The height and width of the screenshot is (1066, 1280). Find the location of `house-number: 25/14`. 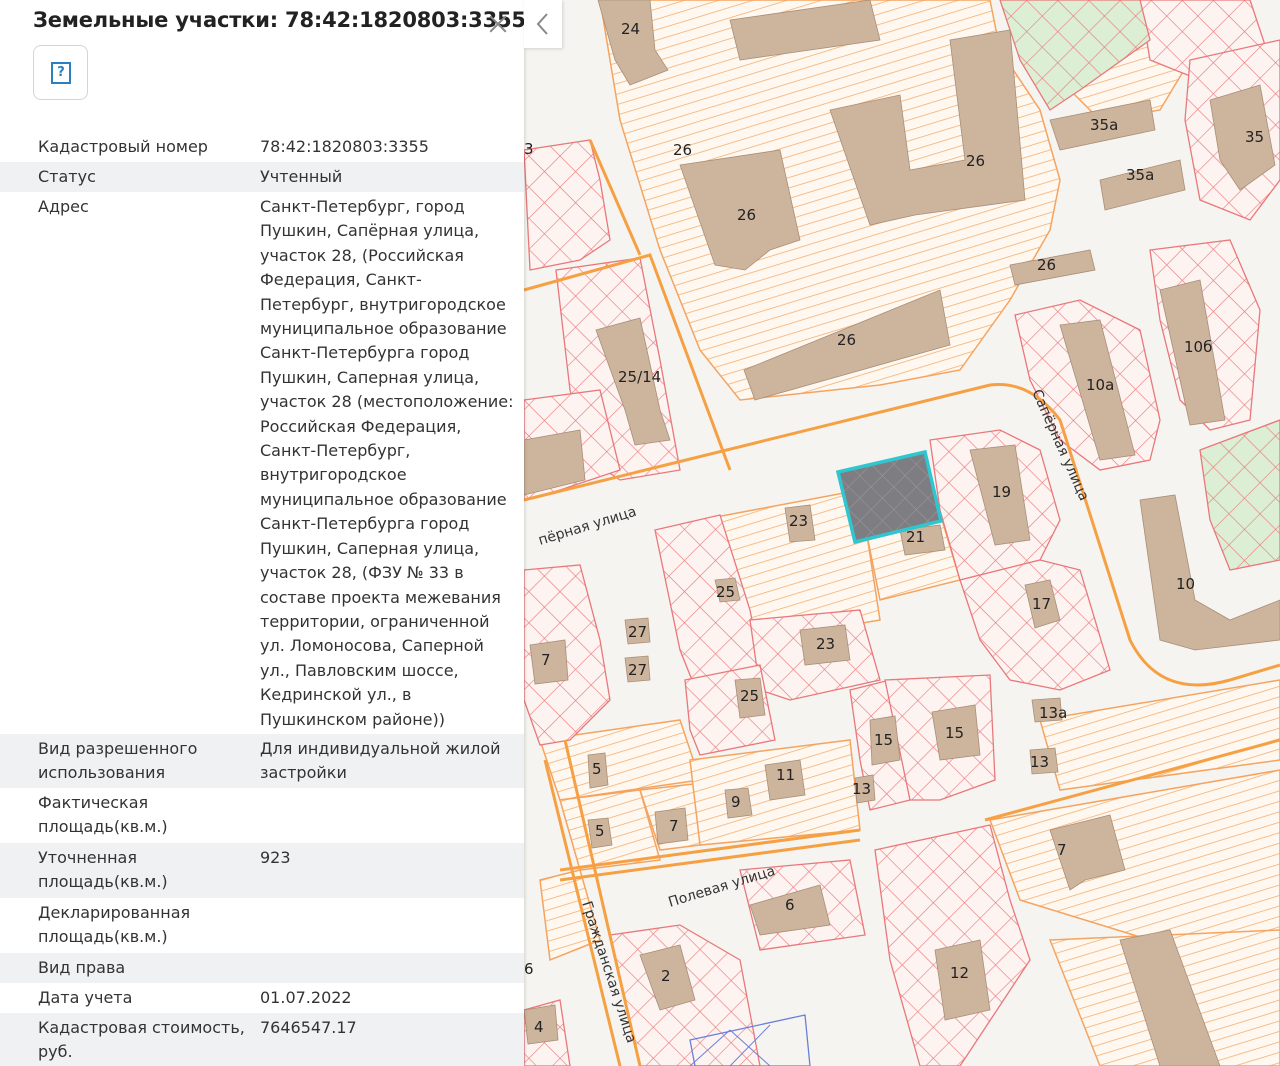

house-number: 25/14 is located at coordinates (639, 377).